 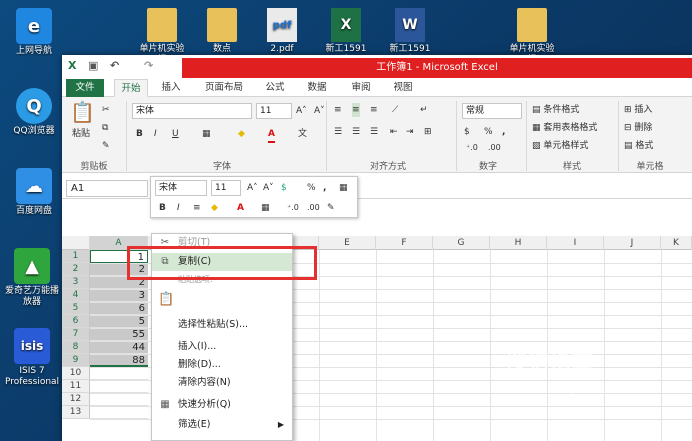 I want to click on mini-percent-button: %, so click(x=311, y=188).